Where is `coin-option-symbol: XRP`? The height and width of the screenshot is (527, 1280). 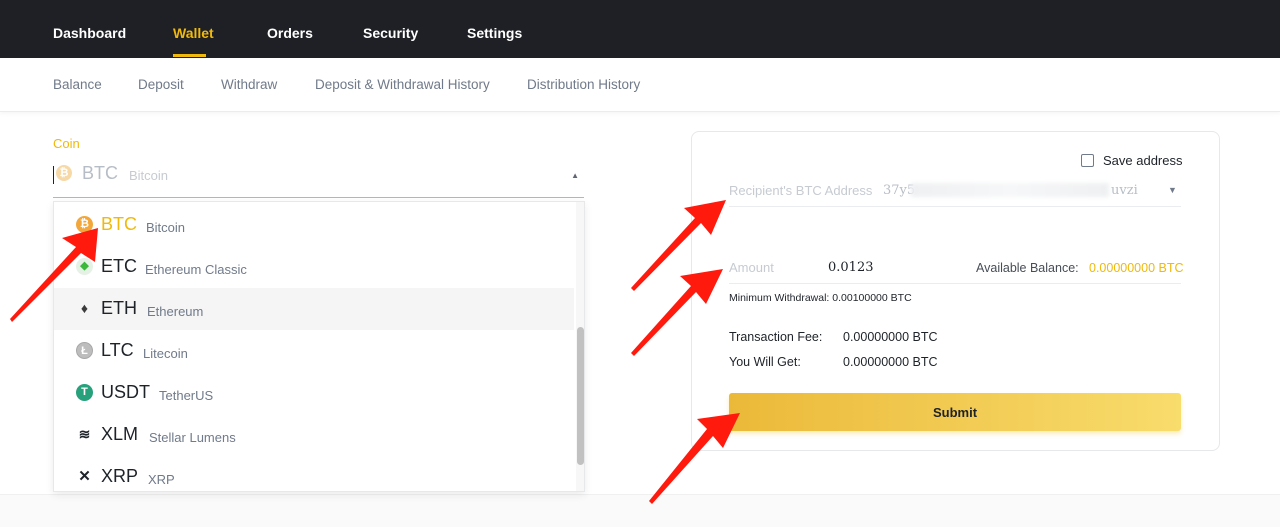 coin-option-symbol: XRP is located at coordinates (120, 476).